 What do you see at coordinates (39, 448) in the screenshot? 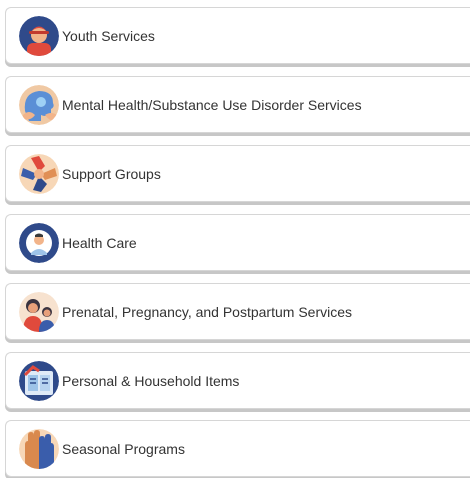
I see `raised-hands-icon` at bounding box center [39, 448].